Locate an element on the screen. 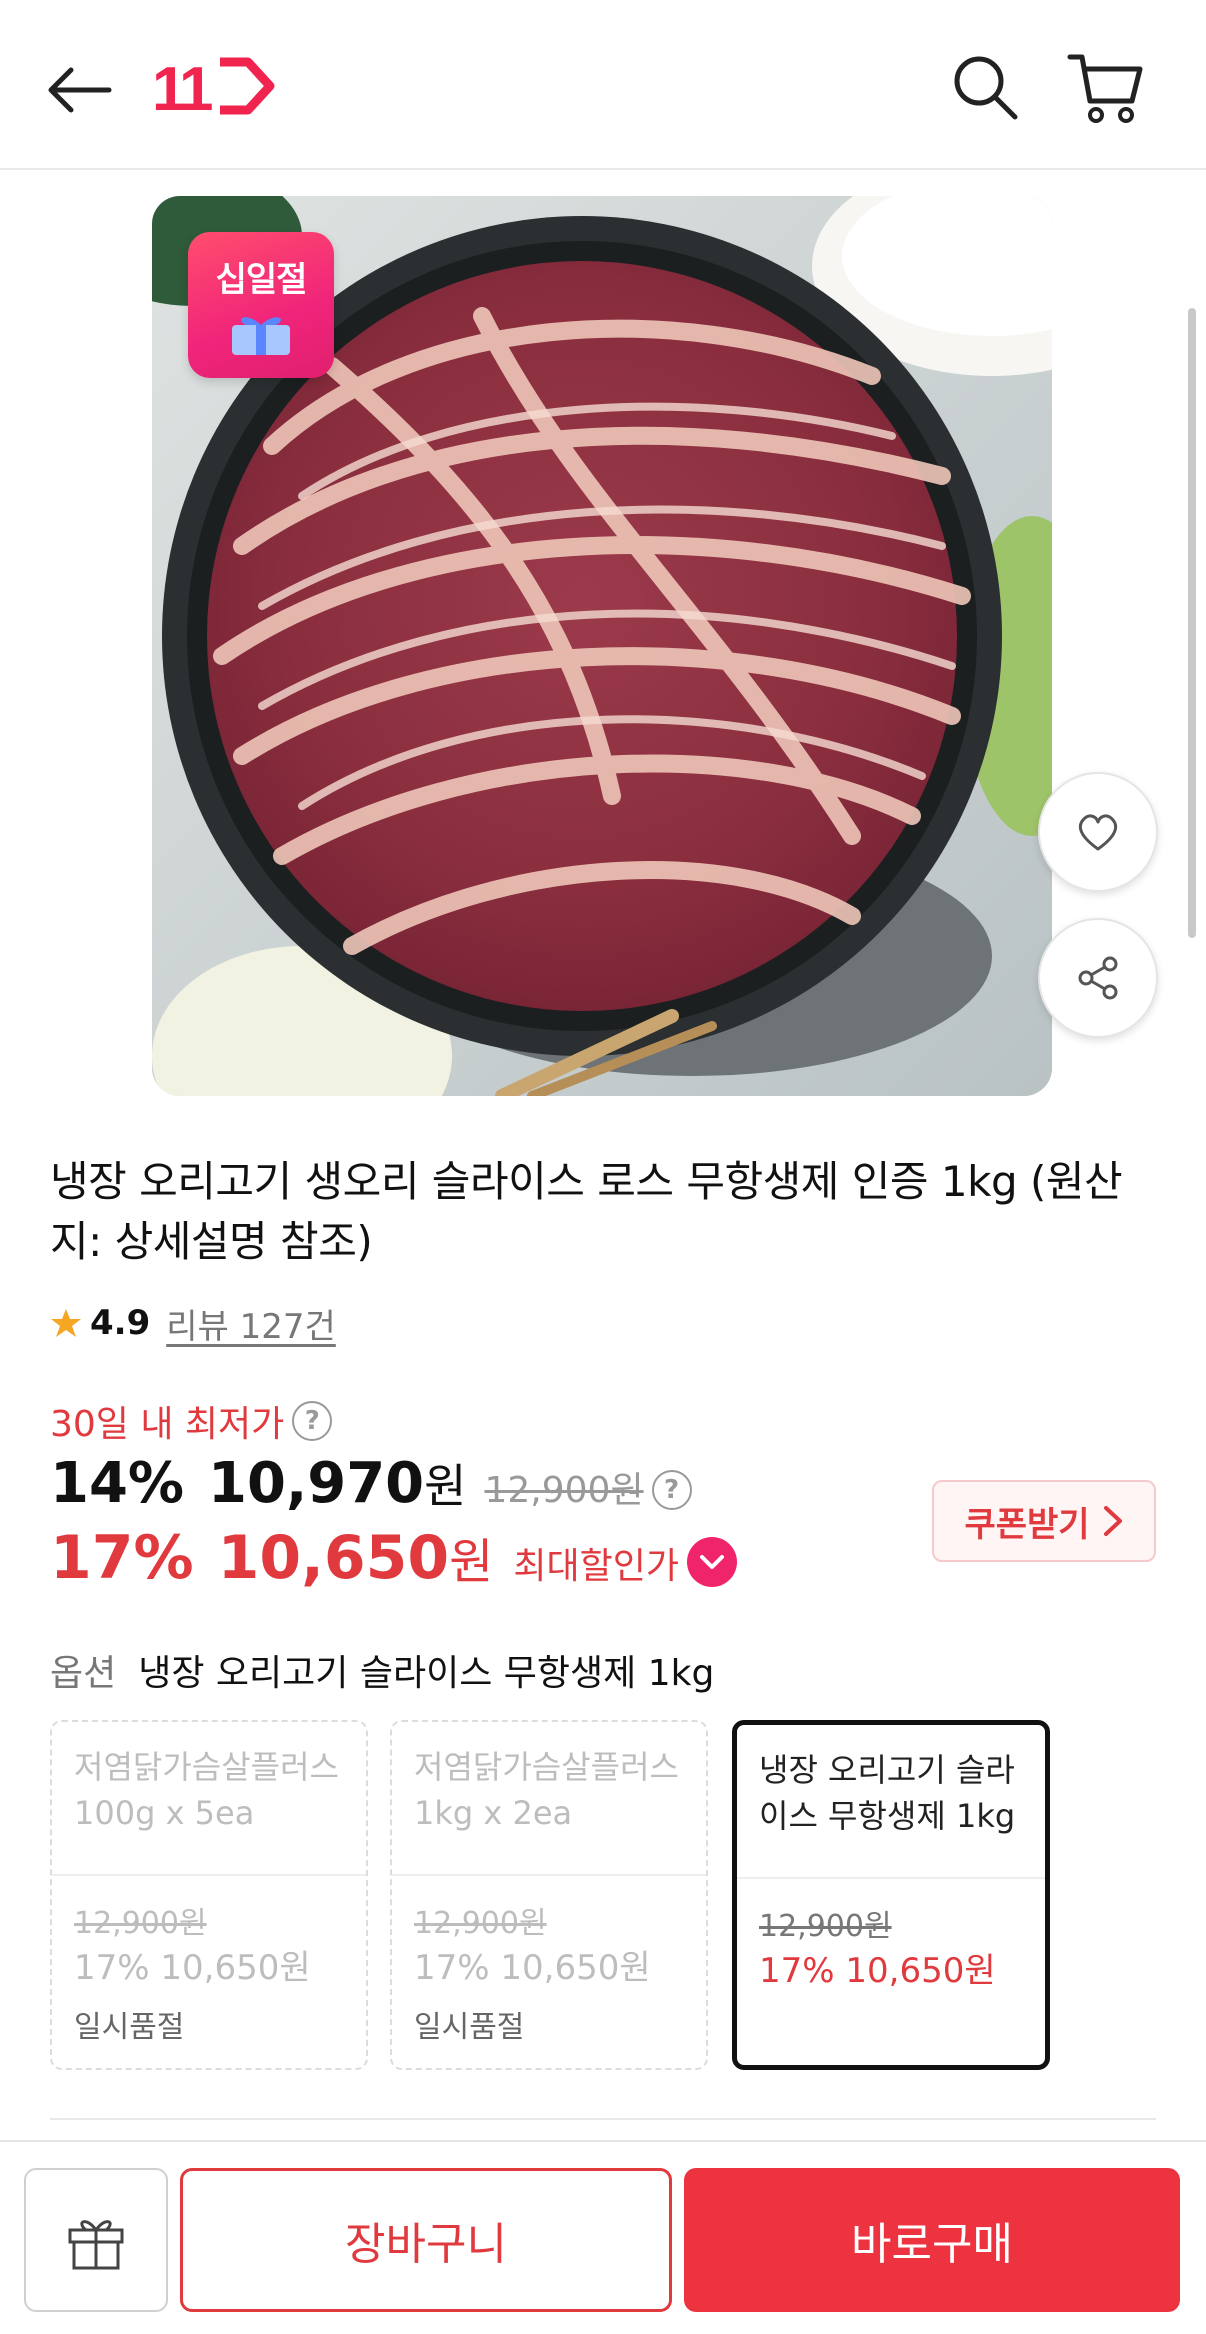 The height and width of the screenshot is (2334, 1206). back-arrow-icon is located at coordinates (80, 90).